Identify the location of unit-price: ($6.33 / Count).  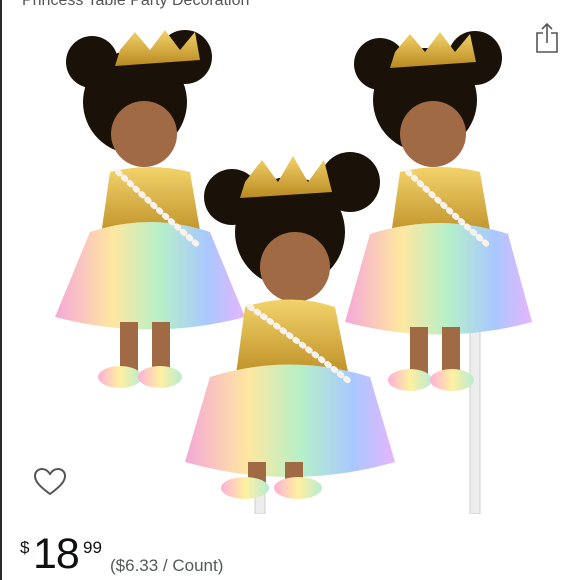
(167, 565).